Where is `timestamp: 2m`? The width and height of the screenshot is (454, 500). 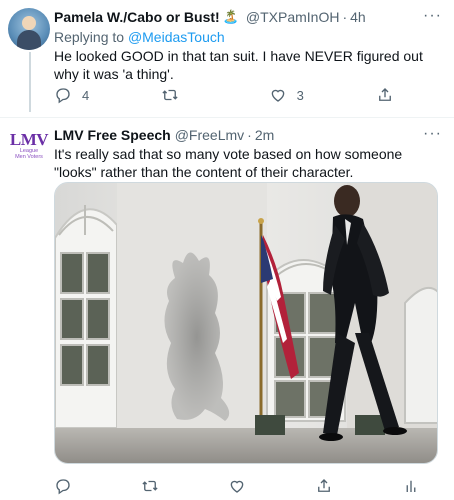
timestamp: 2m is located at coordinates (264, 135).